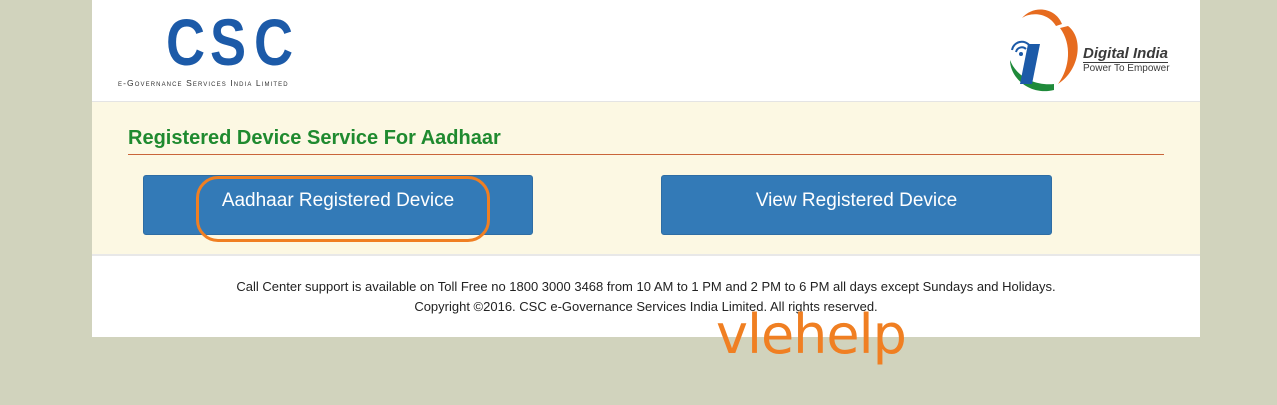 The width and height of the screenshot is (1277, 405). Describe the element at coordinates (1126, 68) in the screenshot. I see `digital-india-subtitle: Power To Empower` at that location.